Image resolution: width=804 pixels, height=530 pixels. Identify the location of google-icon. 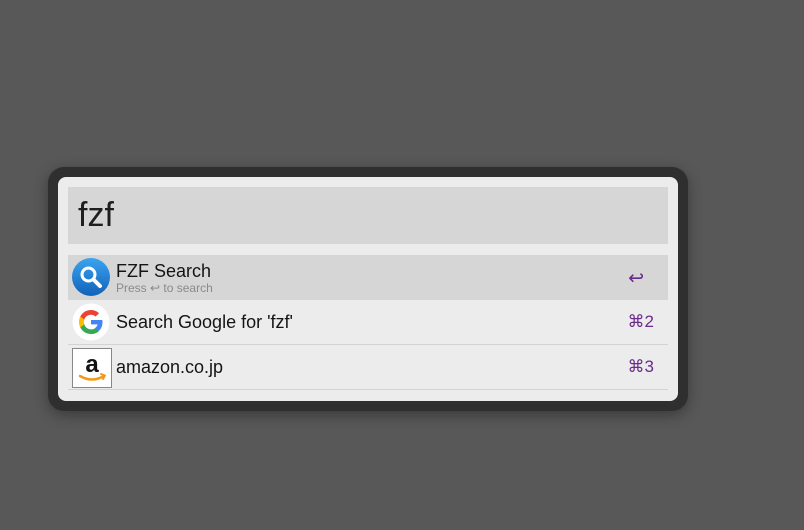
(91, 322).